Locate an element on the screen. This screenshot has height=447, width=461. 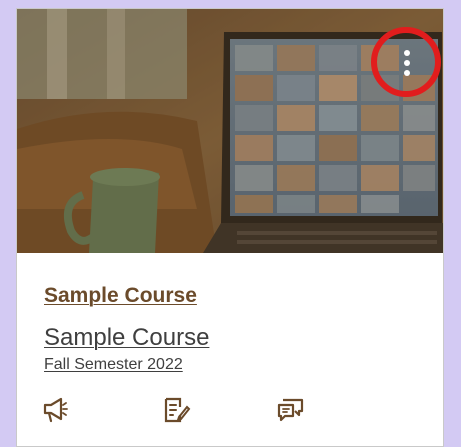
discussions-icon is located at coordinates (290, 410).